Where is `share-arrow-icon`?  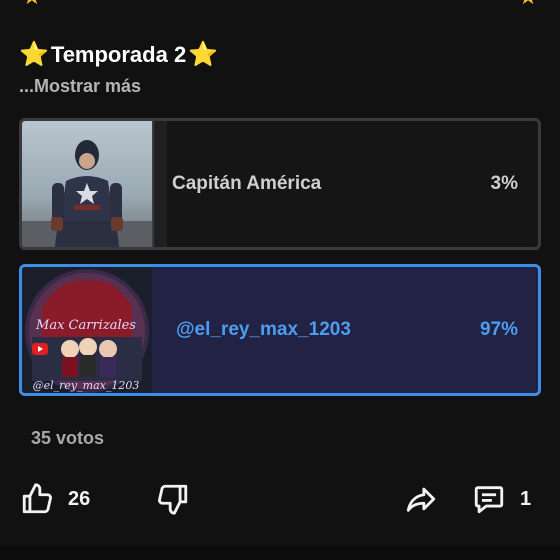 share-arrow-icon is located at coordinates (421, 499).